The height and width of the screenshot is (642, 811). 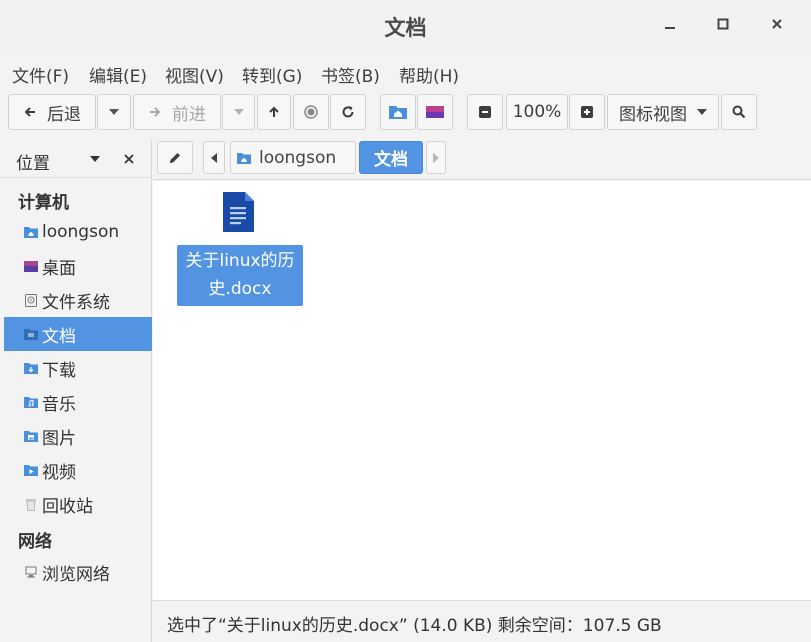 I want to click on maximize-icon, so click(x=723, y=24).